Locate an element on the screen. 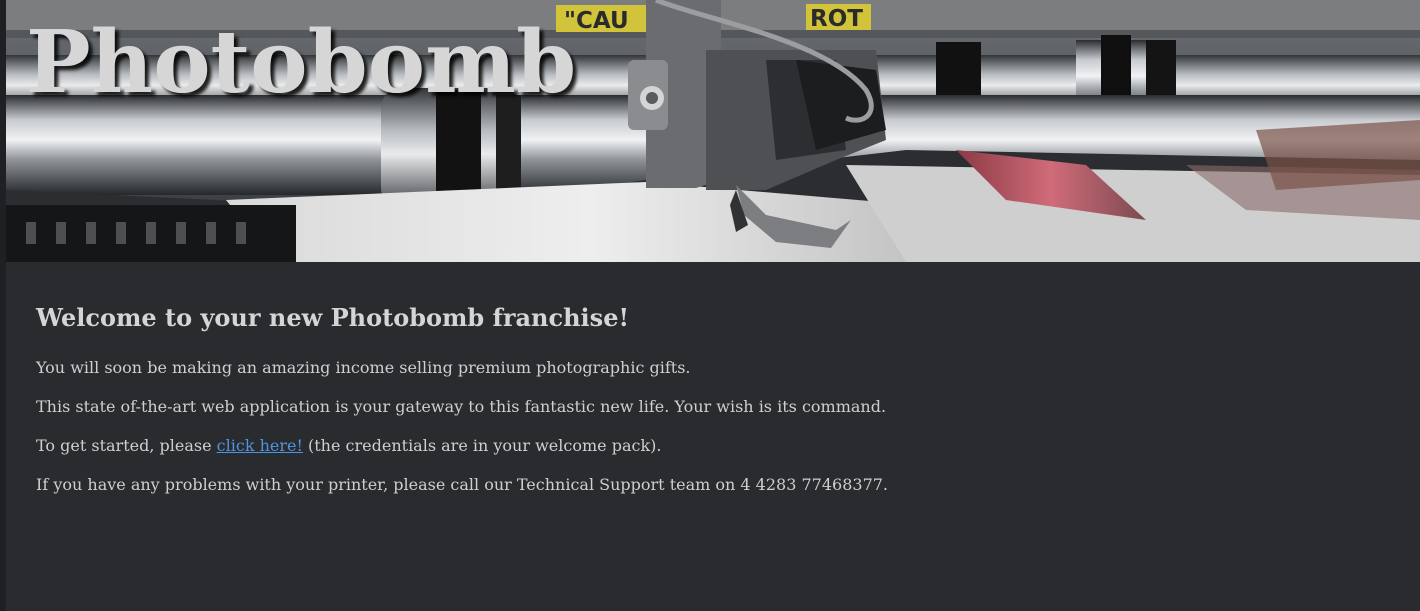  site-title: Photobomb is located at coordinates (301, 62).